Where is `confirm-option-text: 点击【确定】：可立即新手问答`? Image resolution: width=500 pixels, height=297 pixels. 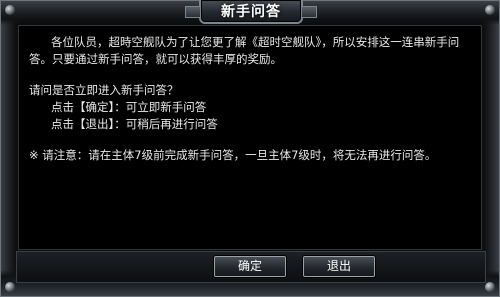
confirm-option-text: 点击【确定】：可立即新手问答 is located at coordinates (129, 107).